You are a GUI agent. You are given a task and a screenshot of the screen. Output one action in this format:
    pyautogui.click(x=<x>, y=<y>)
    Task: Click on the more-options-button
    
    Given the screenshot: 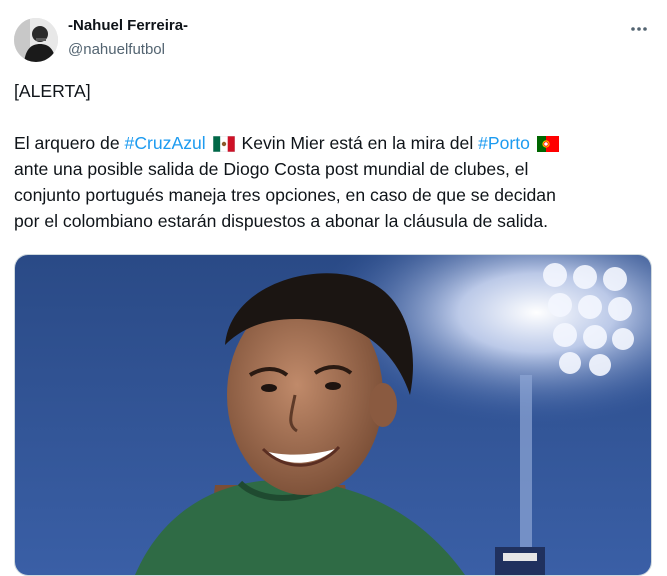 What is the action you would take?
    pyautogui.click(x=639, y=29)
    